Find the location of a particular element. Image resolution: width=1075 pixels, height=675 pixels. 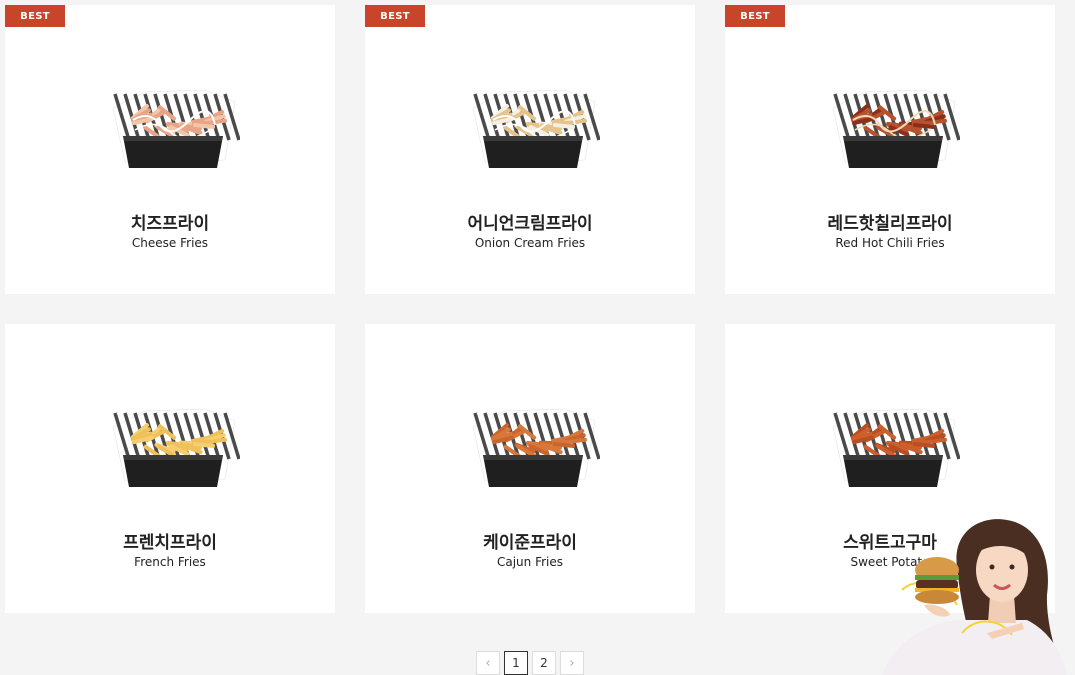

next-page-button: › is located at coordinates (572, 663).